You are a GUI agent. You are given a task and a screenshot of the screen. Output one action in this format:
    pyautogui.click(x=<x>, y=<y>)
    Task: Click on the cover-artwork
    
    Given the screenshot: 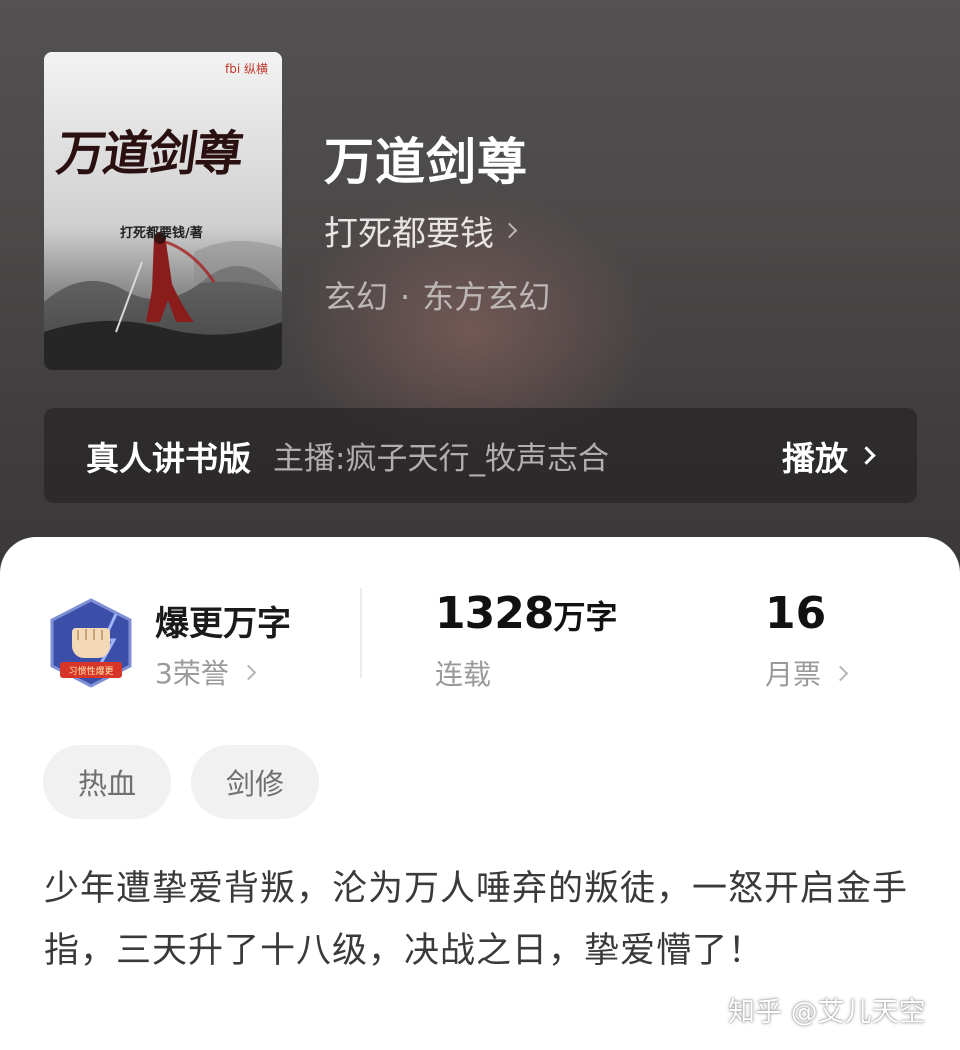 What is the action you would take?
    pyautogui.click(x=163, y=211)
    